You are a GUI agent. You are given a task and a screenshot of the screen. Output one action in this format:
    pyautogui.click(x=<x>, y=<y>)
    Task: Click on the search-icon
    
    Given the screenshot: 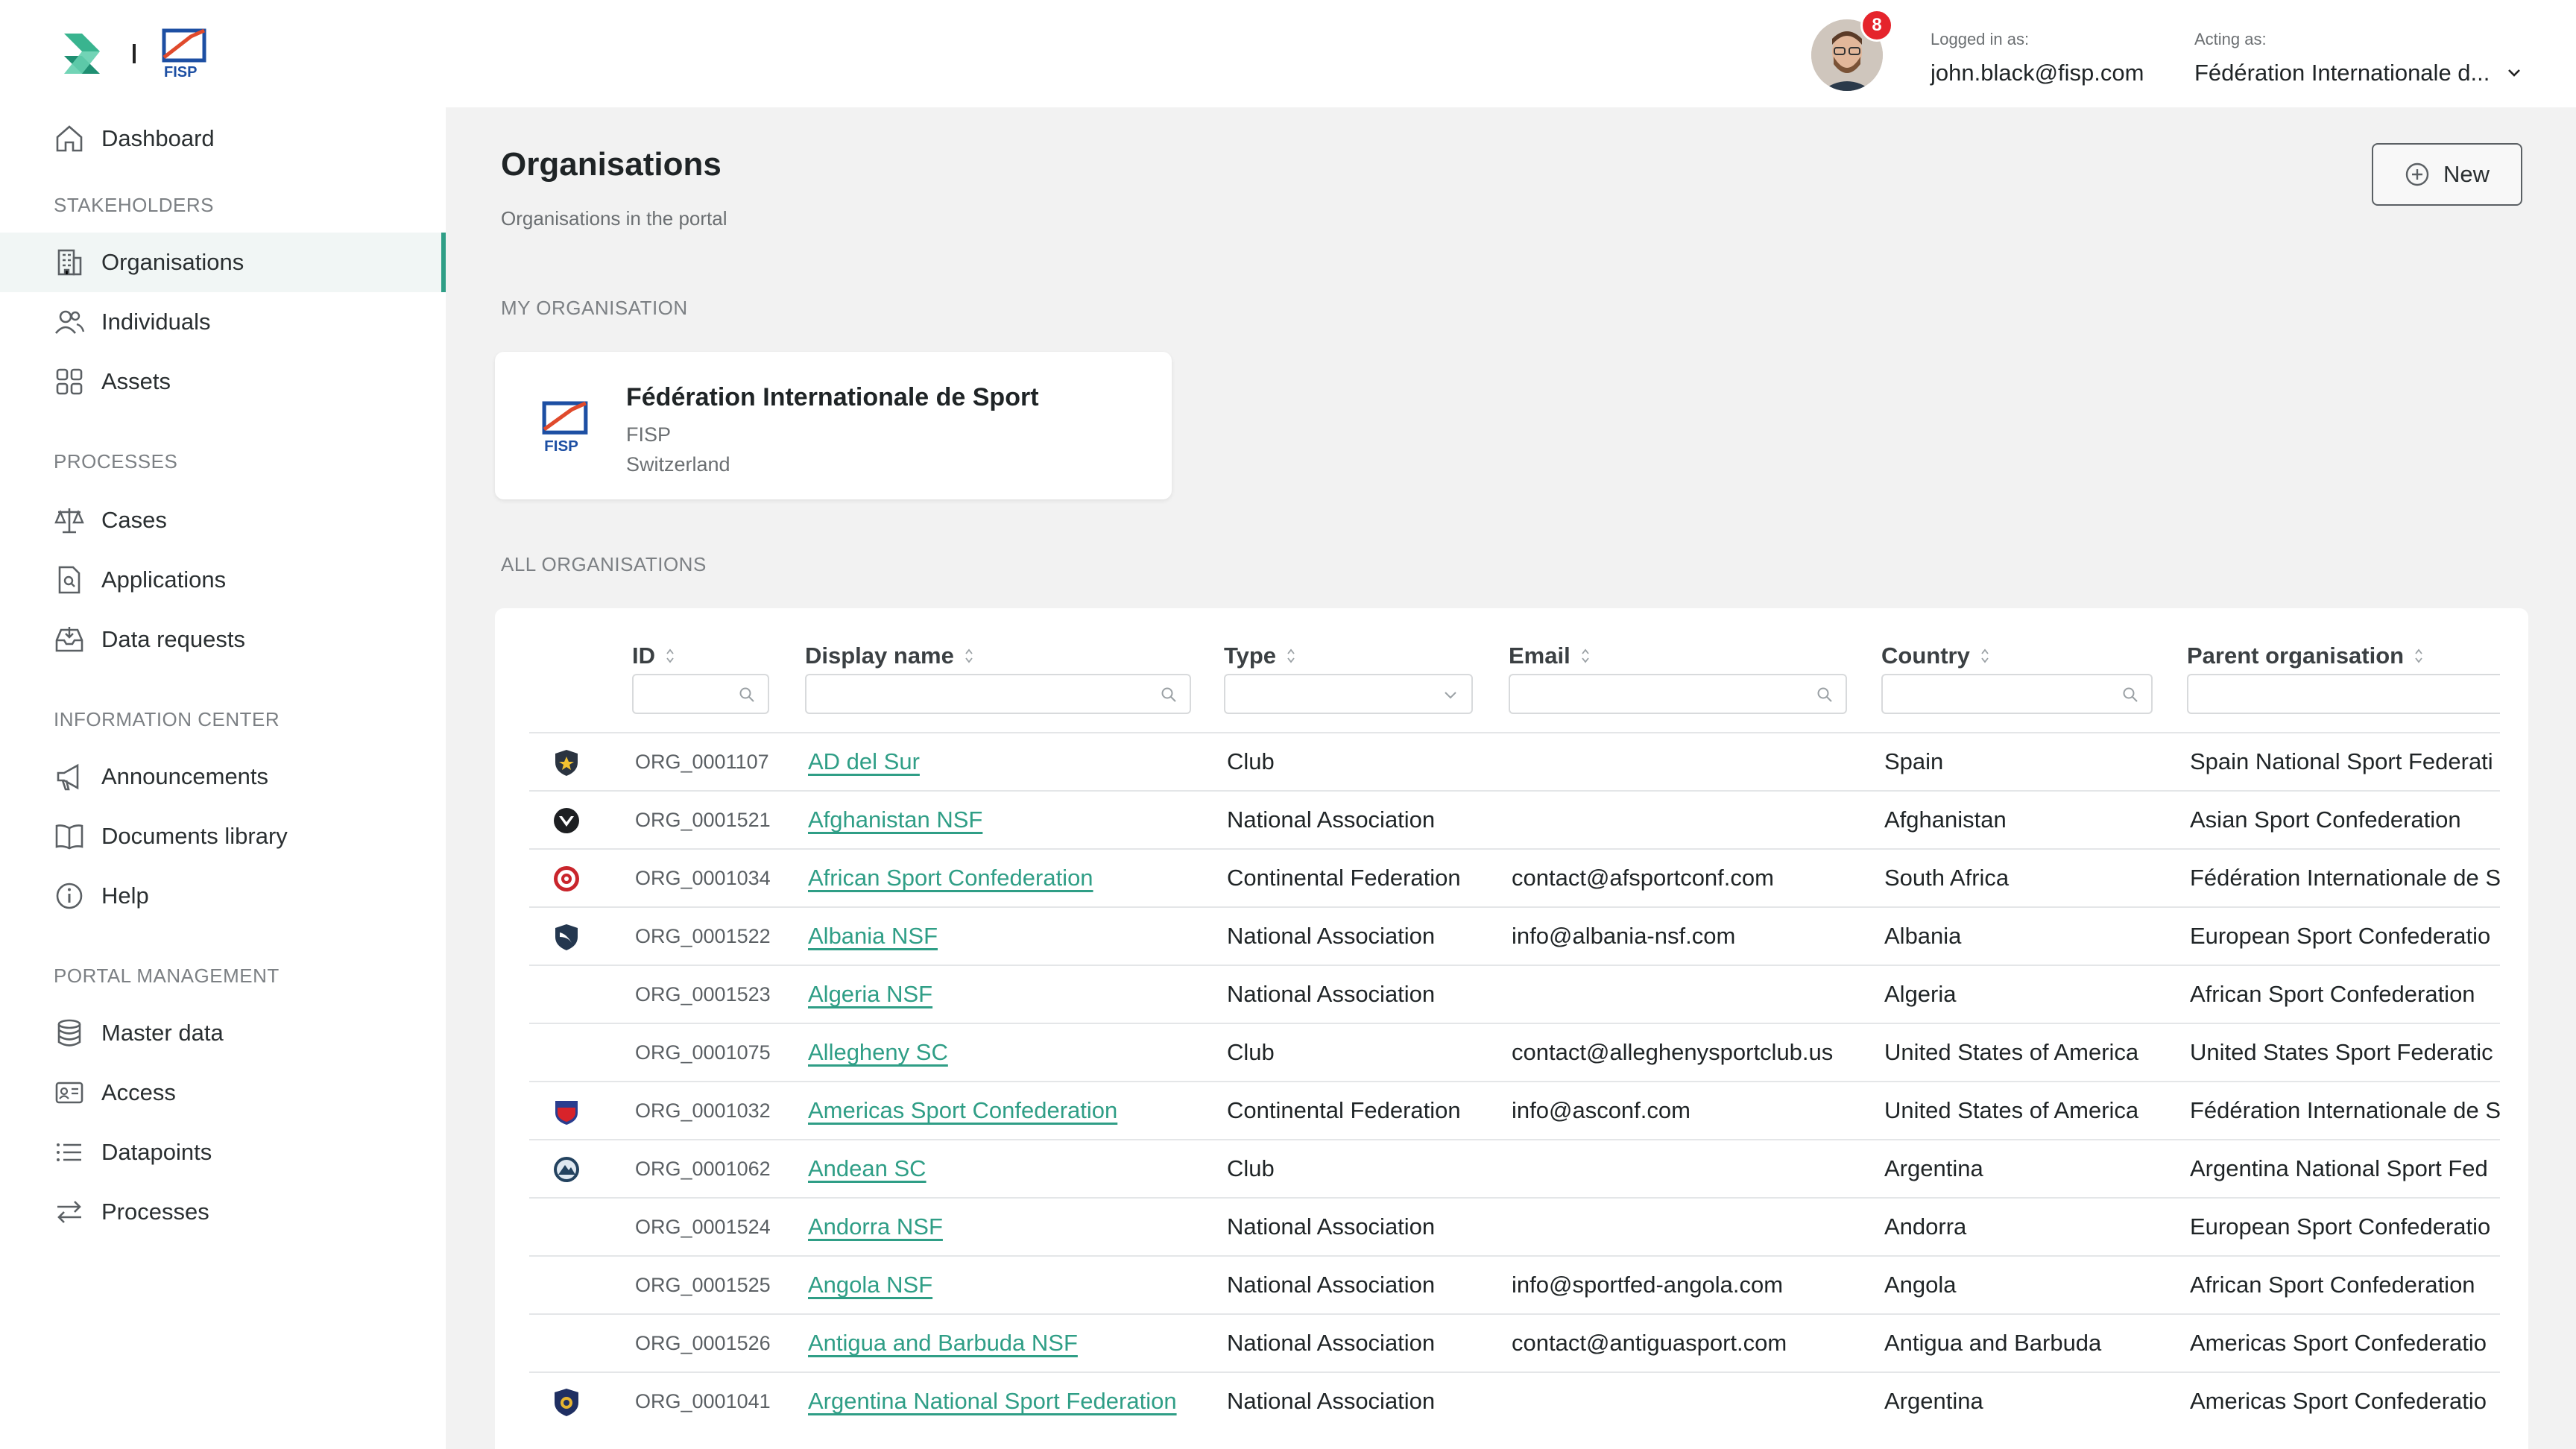 What is the action you would take?
    pyautogui.click(x=2130, y=694)
    